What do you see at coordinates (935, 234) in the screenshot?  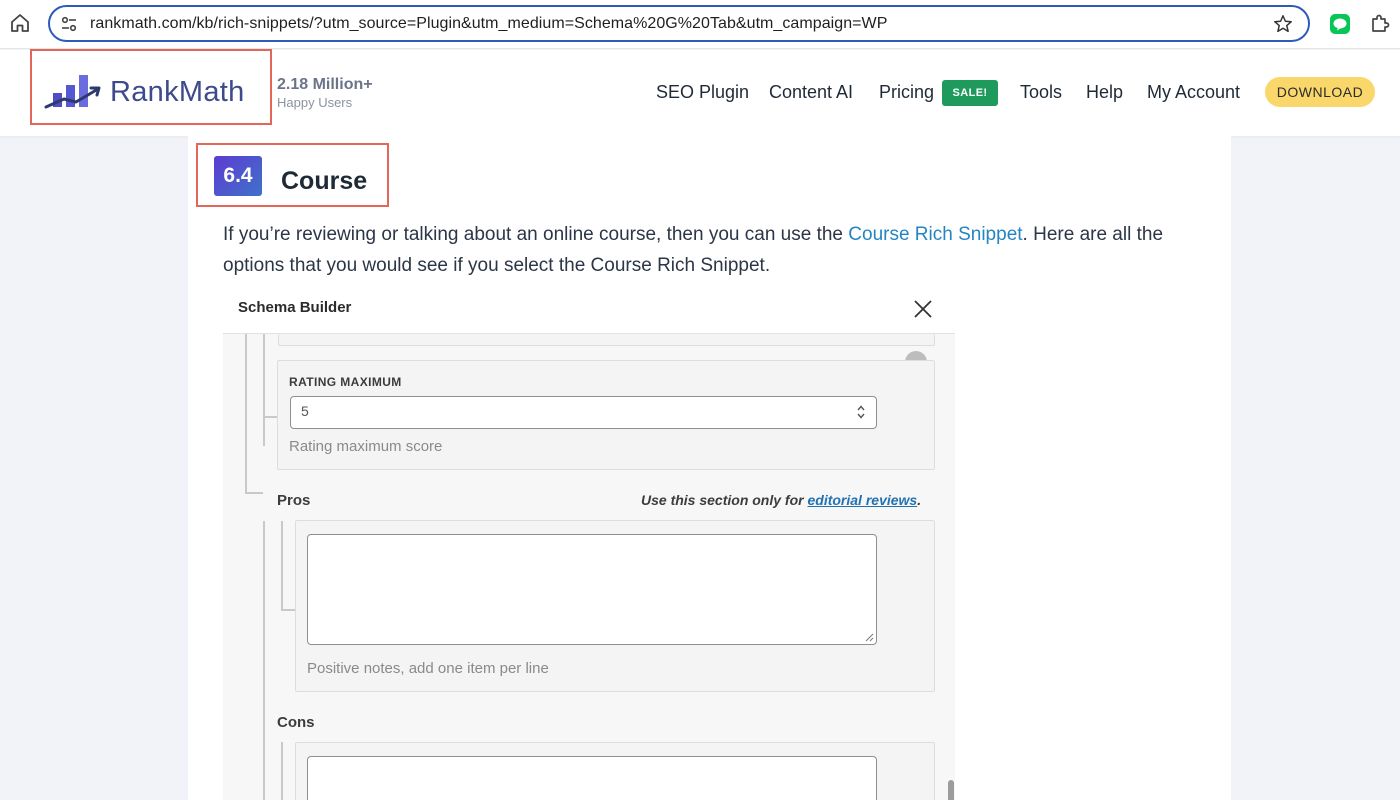 I see `course-rich-snippet-link: Course Rich Snippet` at bounding box center [935, 234].